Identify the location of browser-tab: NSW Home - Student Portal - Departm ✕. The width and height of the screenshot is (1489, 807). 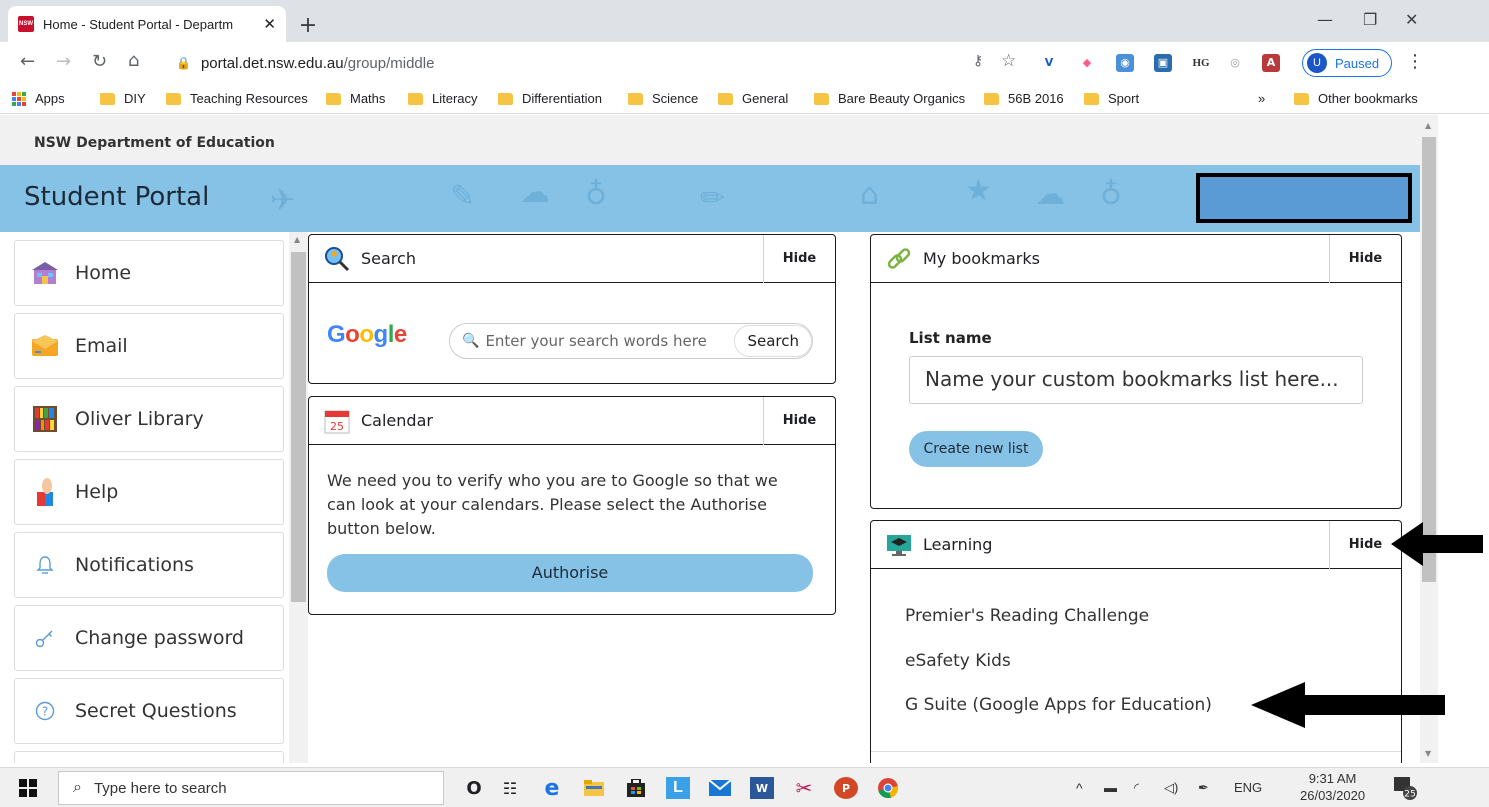
(147, 24).